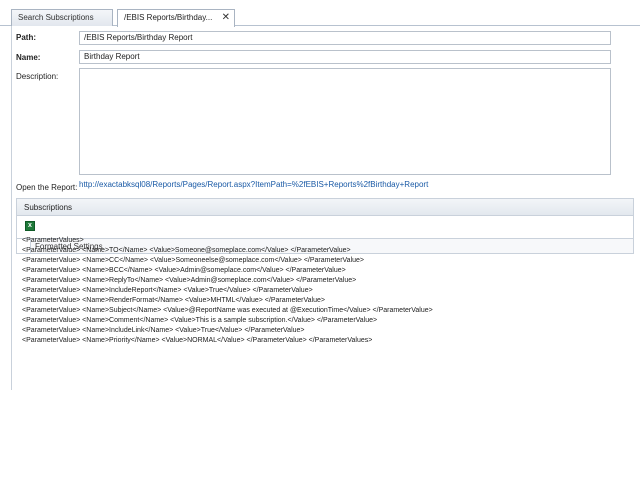 This screenshot has height=504, width=640. I want to click on tab-birthday-report: /EBIS Reports/Birthday... ✕, so click(176, 18).